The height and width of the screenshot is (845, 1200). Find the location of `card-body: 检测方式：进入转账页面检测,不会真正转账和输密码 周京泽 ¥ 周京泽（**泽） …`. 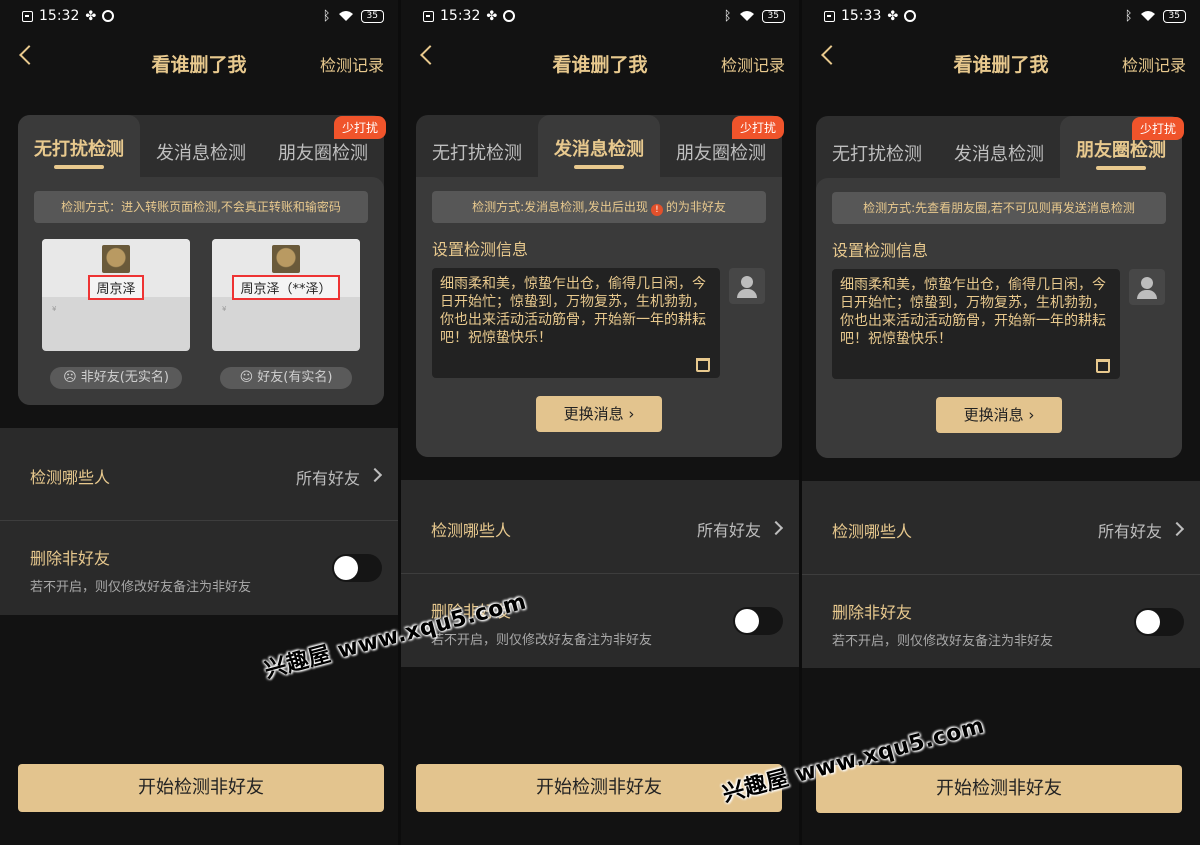

card-body: 检测方式：进入转账页面检测,不会真正转账和输密码 周京泽 ¥ 周京泽（**泽） … is located at coordinates (201, 291).